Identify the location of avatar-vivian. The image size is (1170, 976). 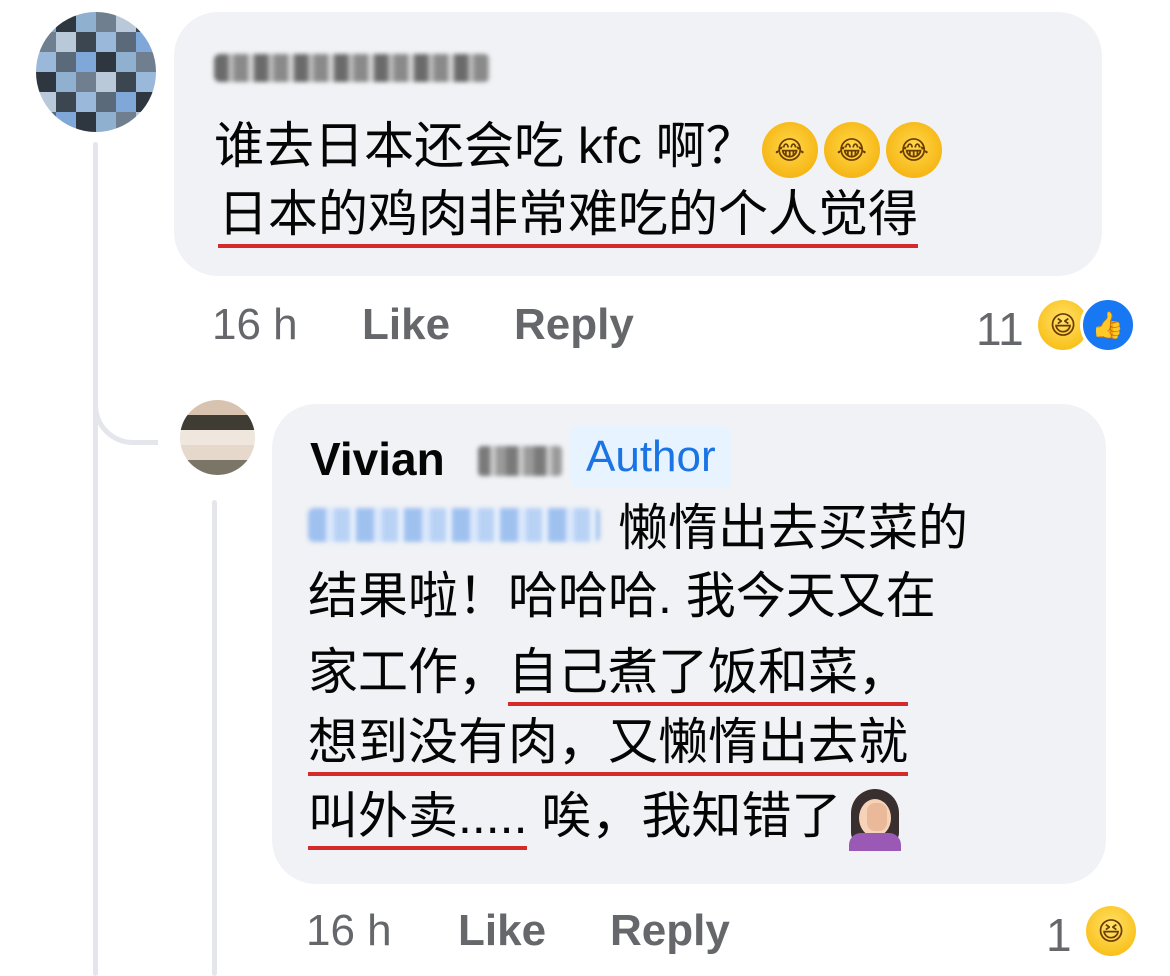
(217, 437).